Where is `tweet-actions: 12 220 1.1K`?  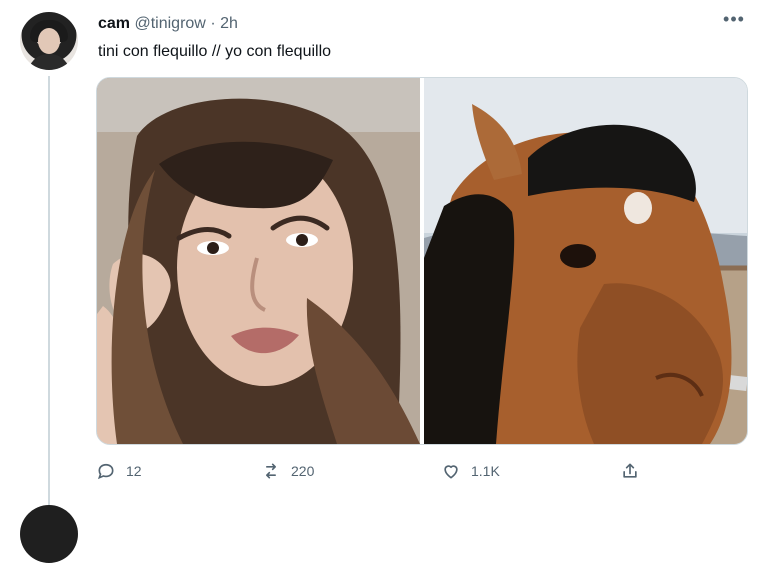
tweet-actions: 12 220 1.1K is located at coordinates (376, 471).